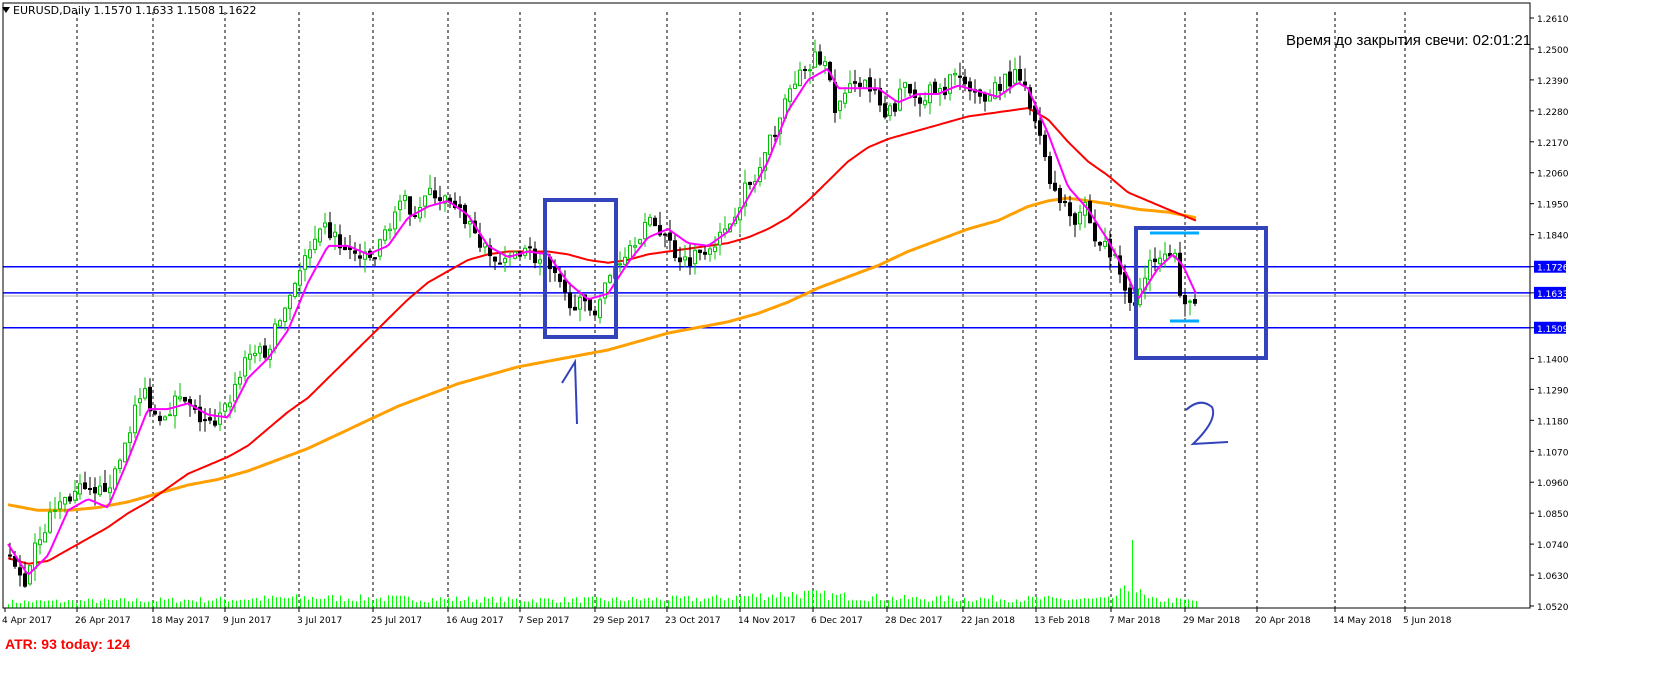 The height and width of the screenshot is (677, 1672). What do you see at coordinates (52, 10) in the screenshot?
I see `symbol-name: EURUSD,Daily` at bounding box center [52, 10].